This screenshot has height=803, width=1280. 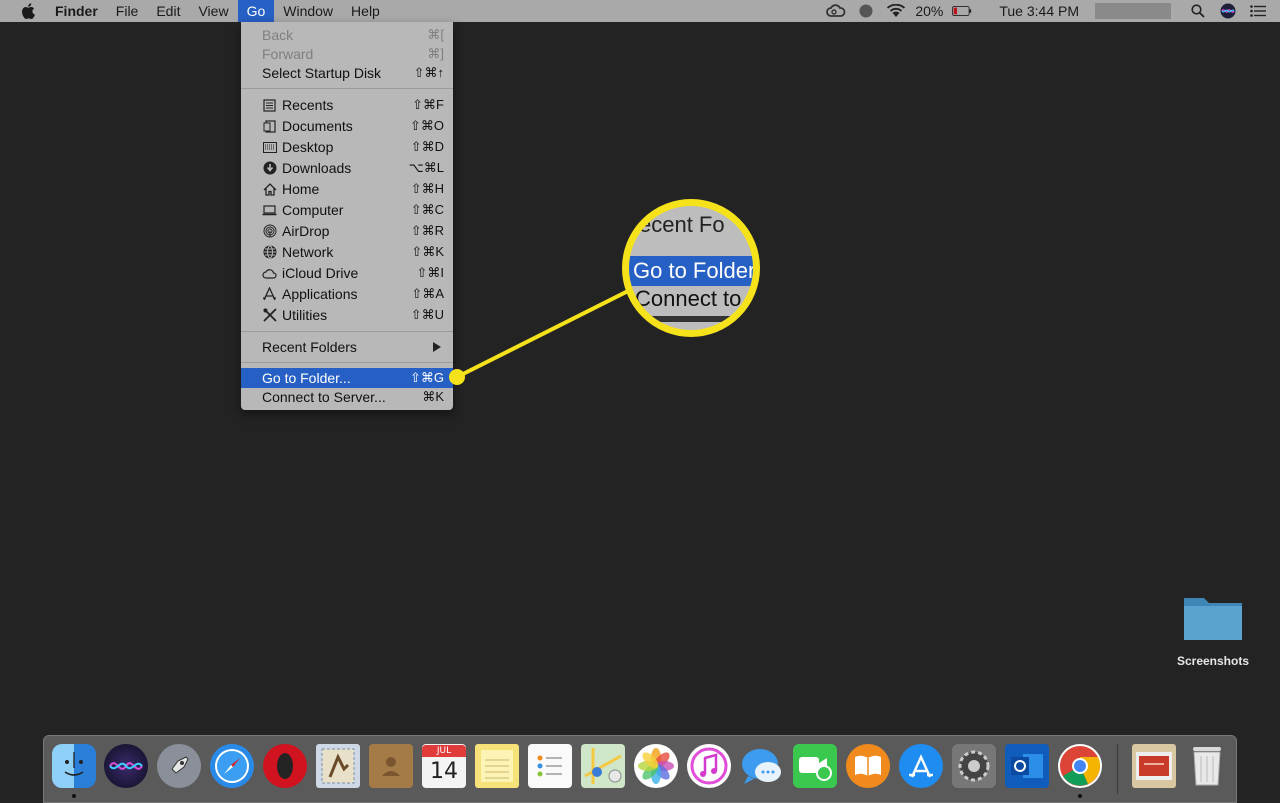 What do you see at coordinates (921, 766) in the screenshot?
I see `app-store-icon` at bounding box center [921, 766].